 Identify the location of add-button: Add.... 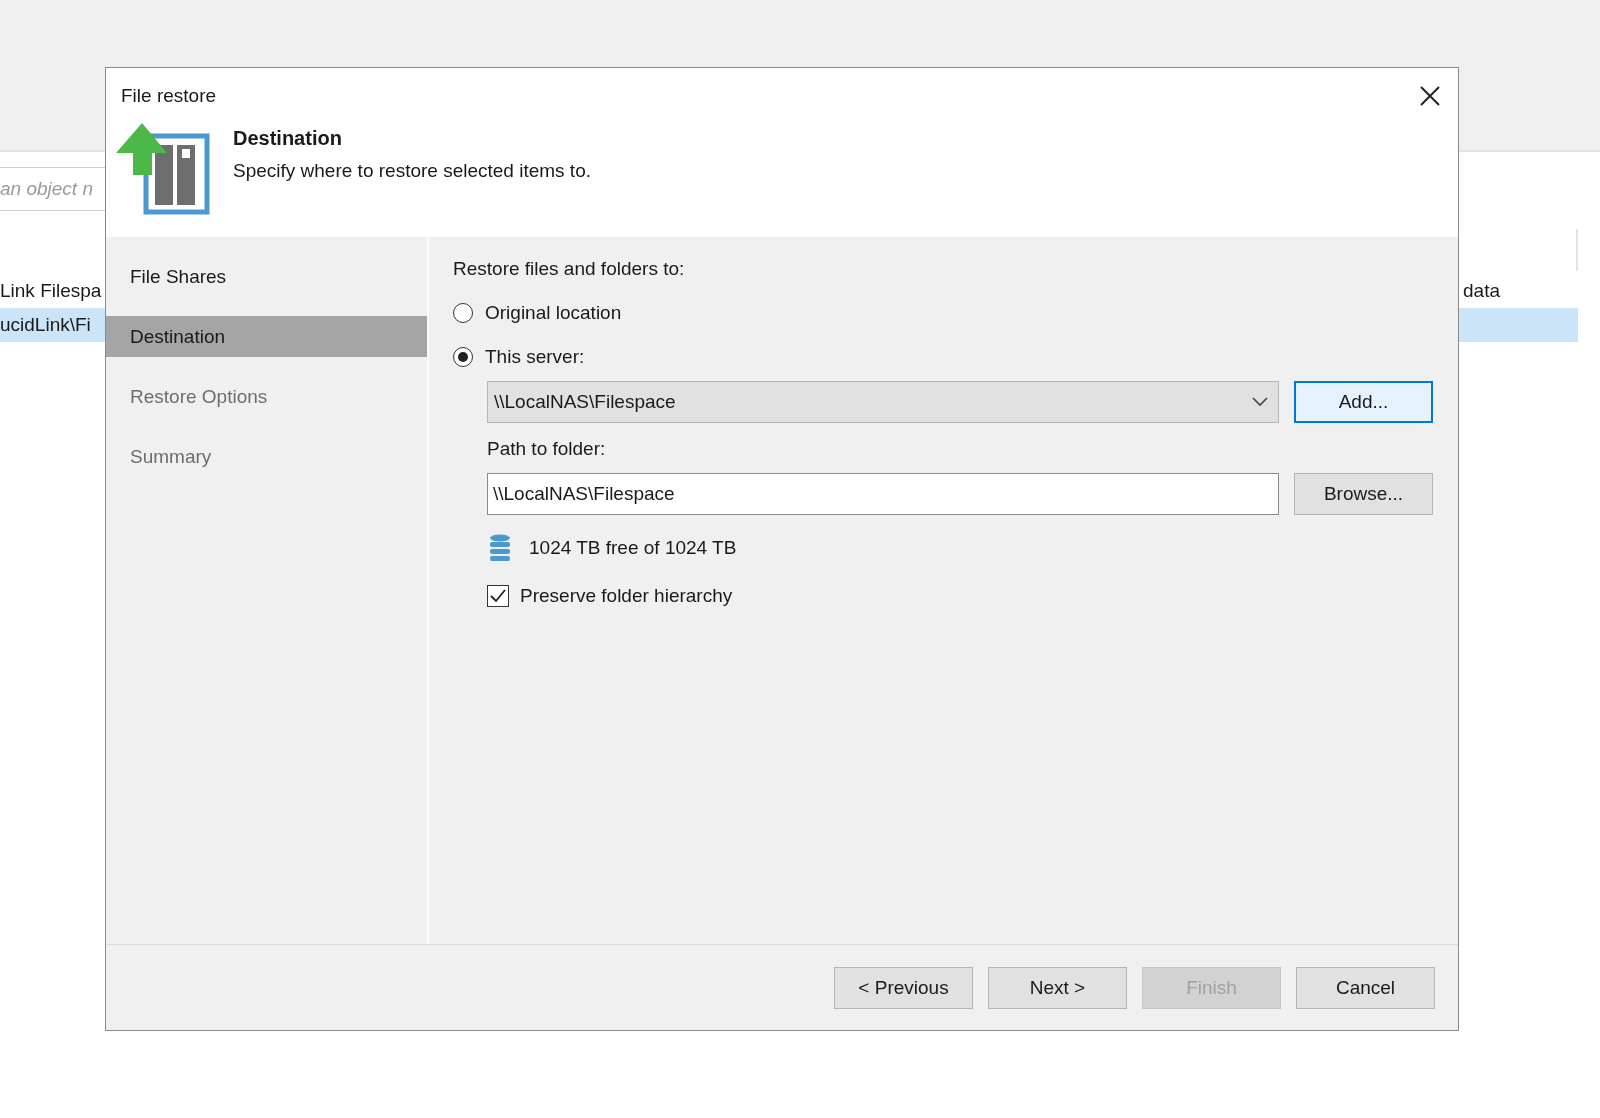
(1363, 402).